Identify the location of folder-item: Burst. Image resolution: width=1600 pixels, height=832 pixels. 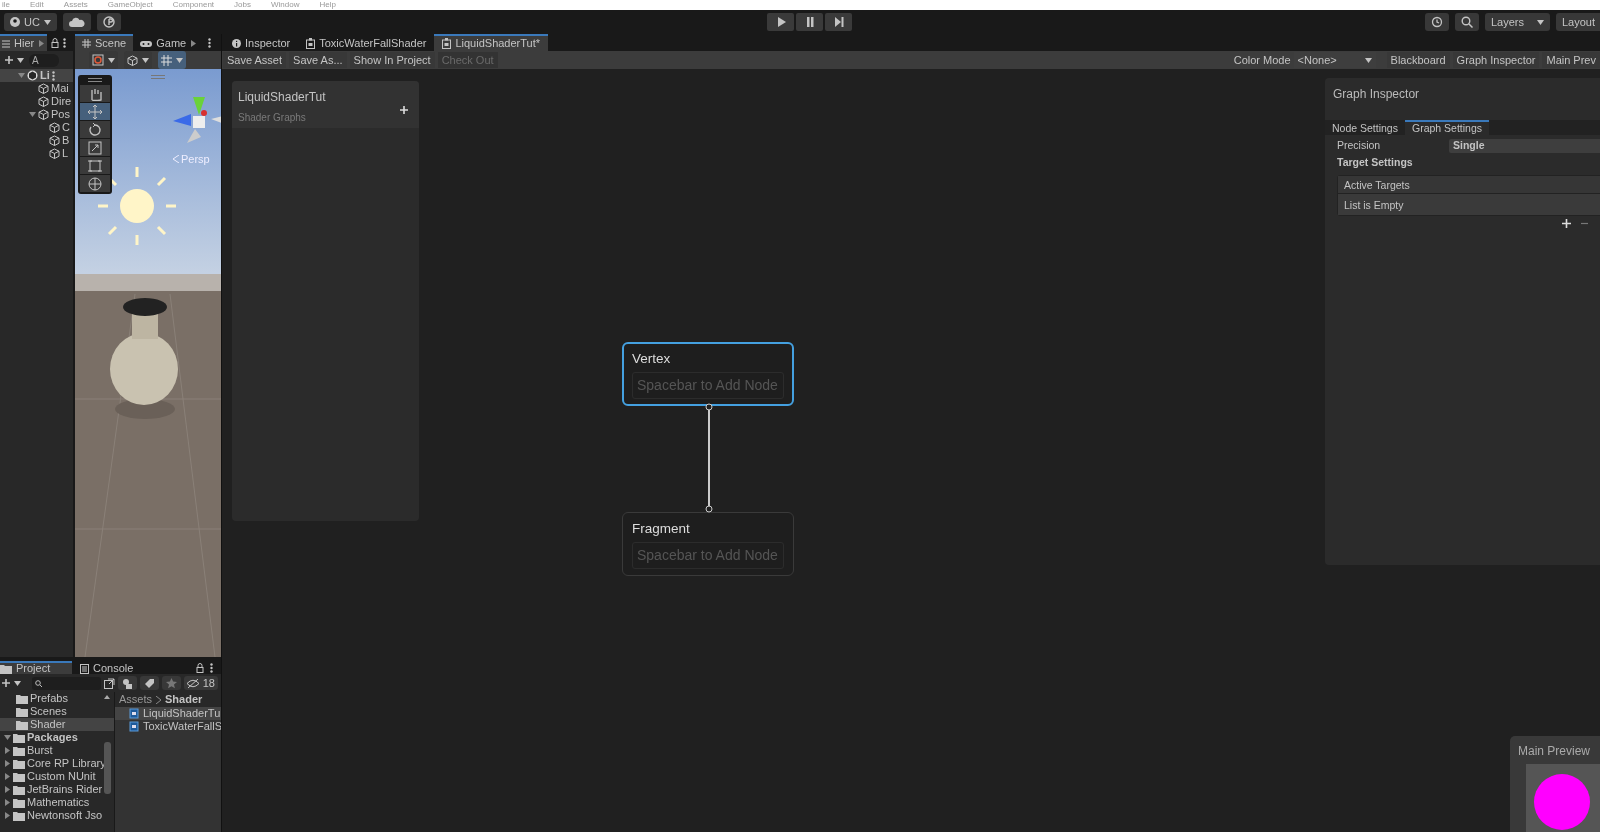
(57, 750).